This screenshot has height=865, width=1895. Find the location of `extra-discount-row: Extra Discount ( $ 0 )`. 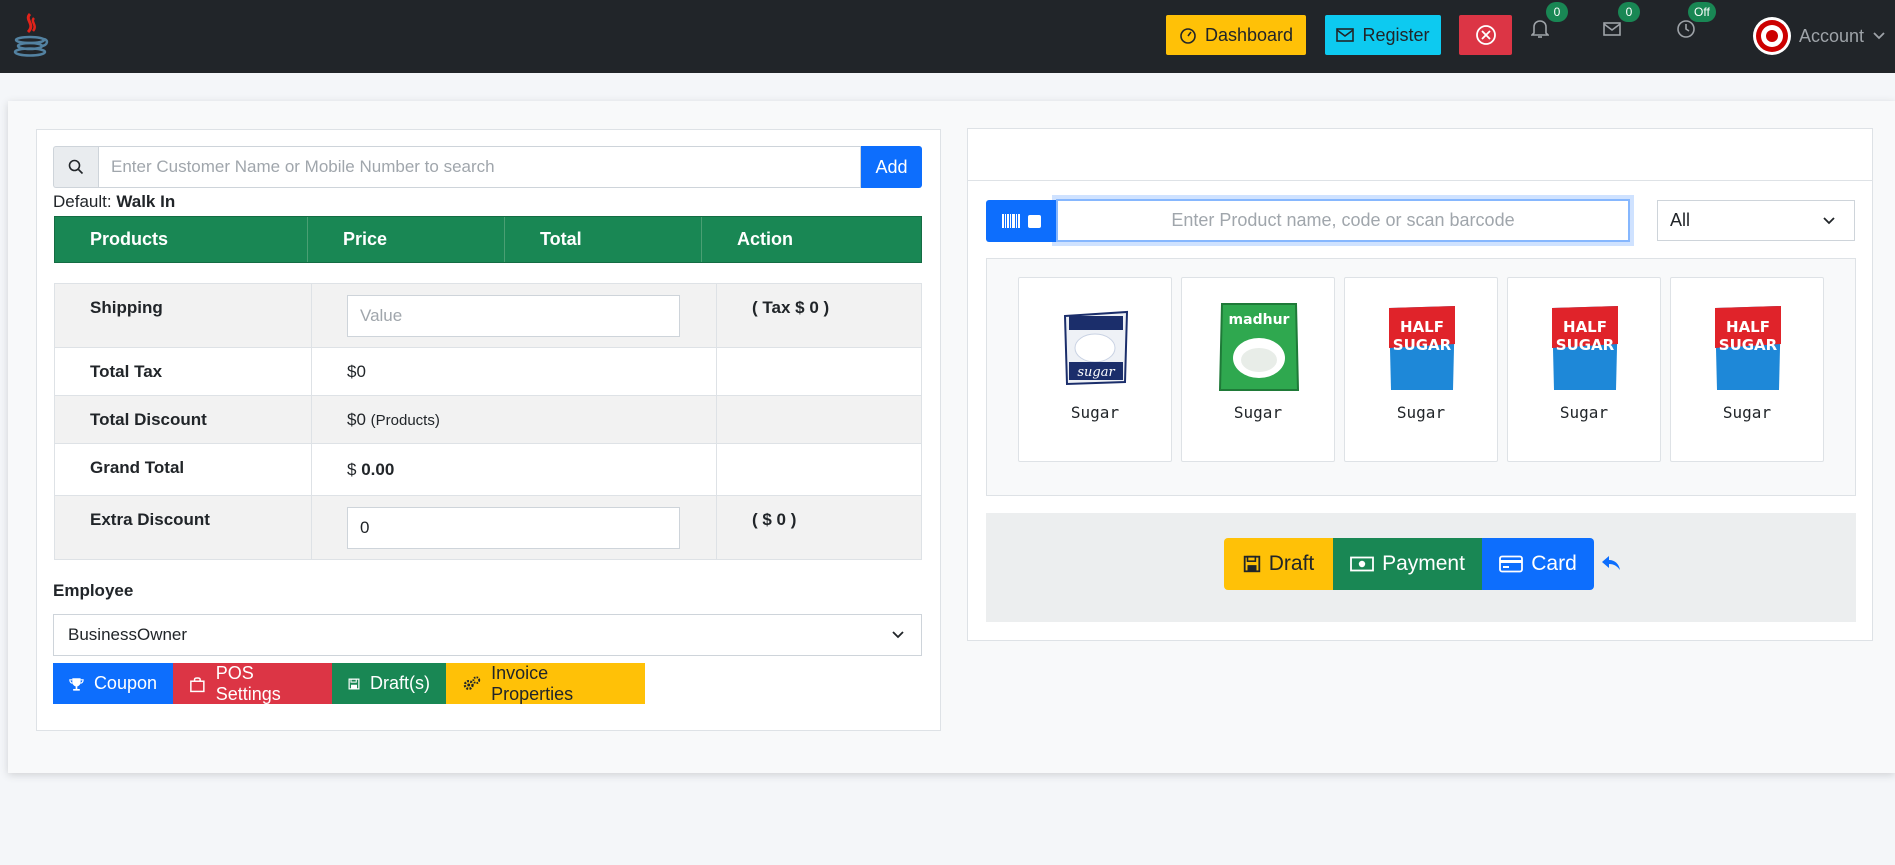

extra-discount-row: Extra Discount ( $ 0 ) is located at coordinates (488, 527).